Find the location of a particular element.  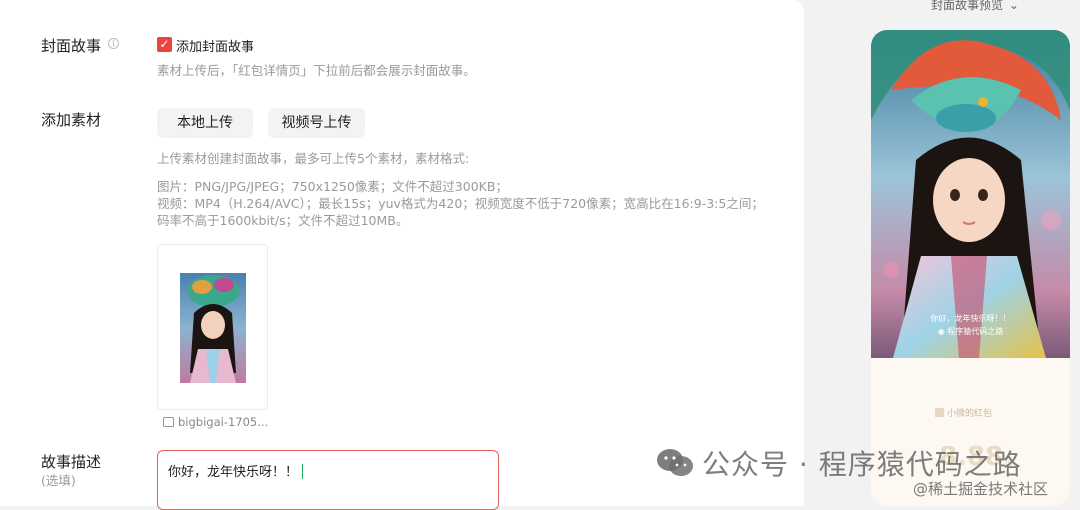

story-description-value: 你好，龙年快乐呀！！ is located at coordinates (233, 472).